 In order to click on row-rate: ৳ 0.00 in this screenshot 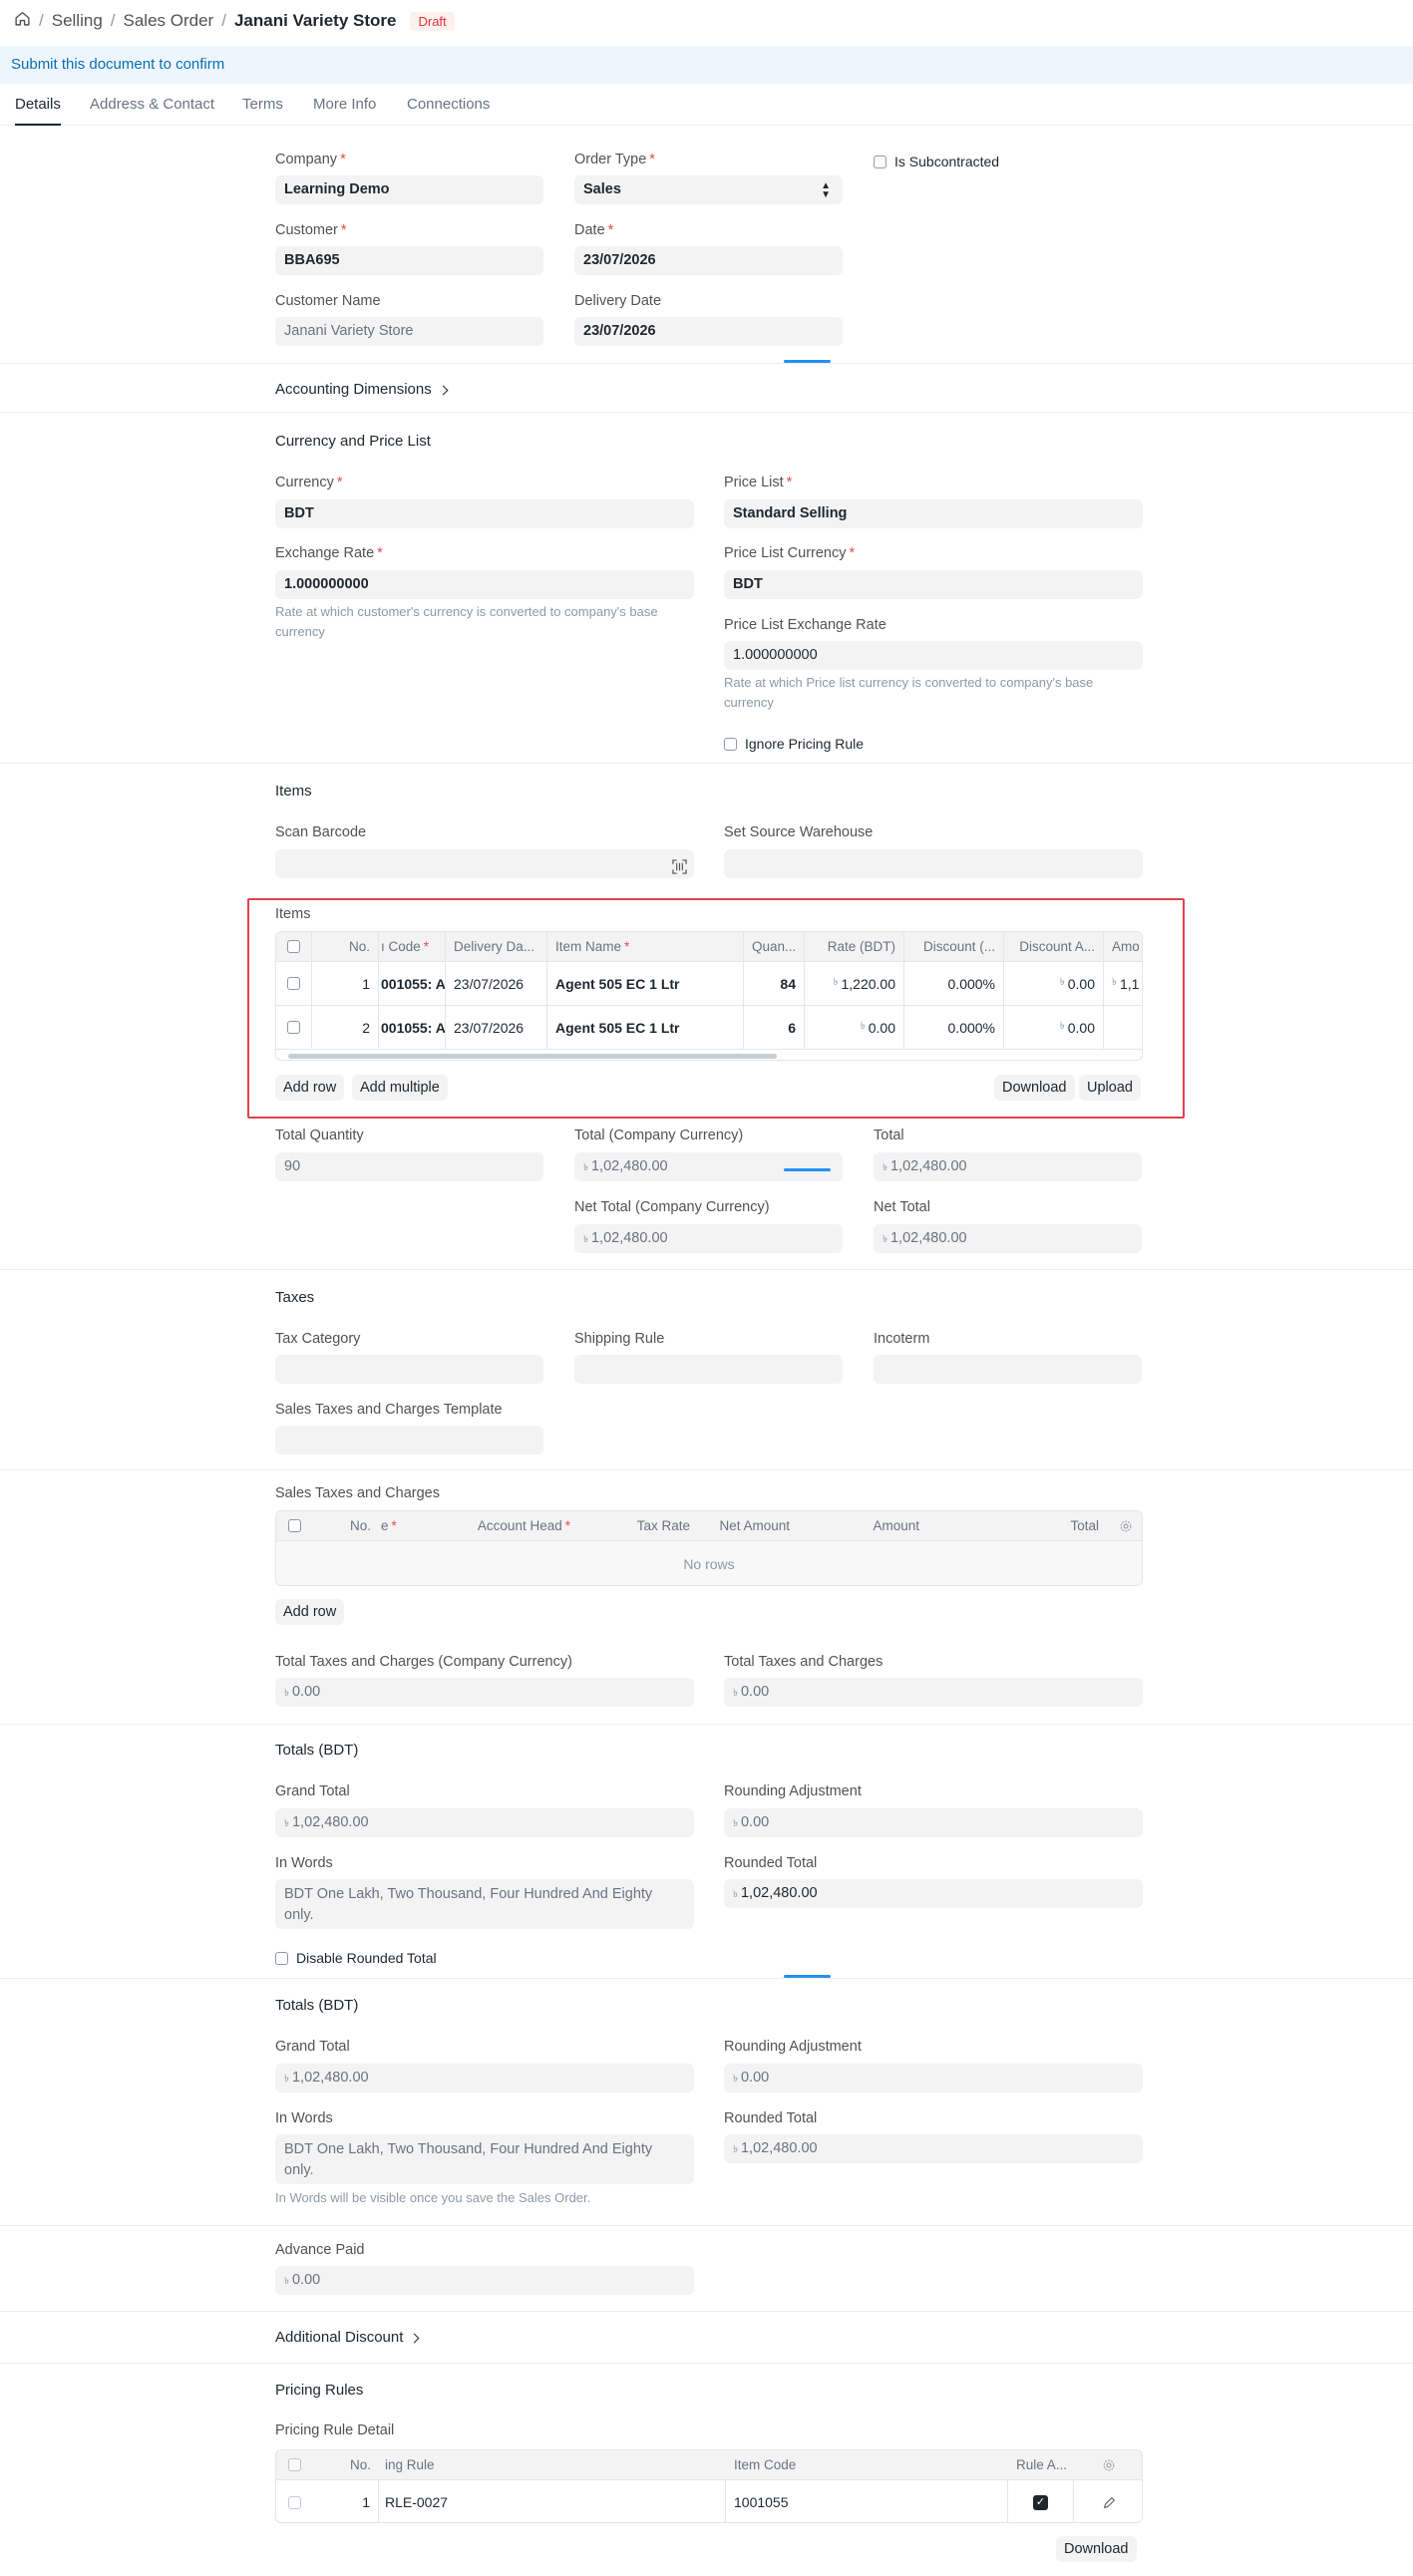, I will do `click(855, 1027)`.